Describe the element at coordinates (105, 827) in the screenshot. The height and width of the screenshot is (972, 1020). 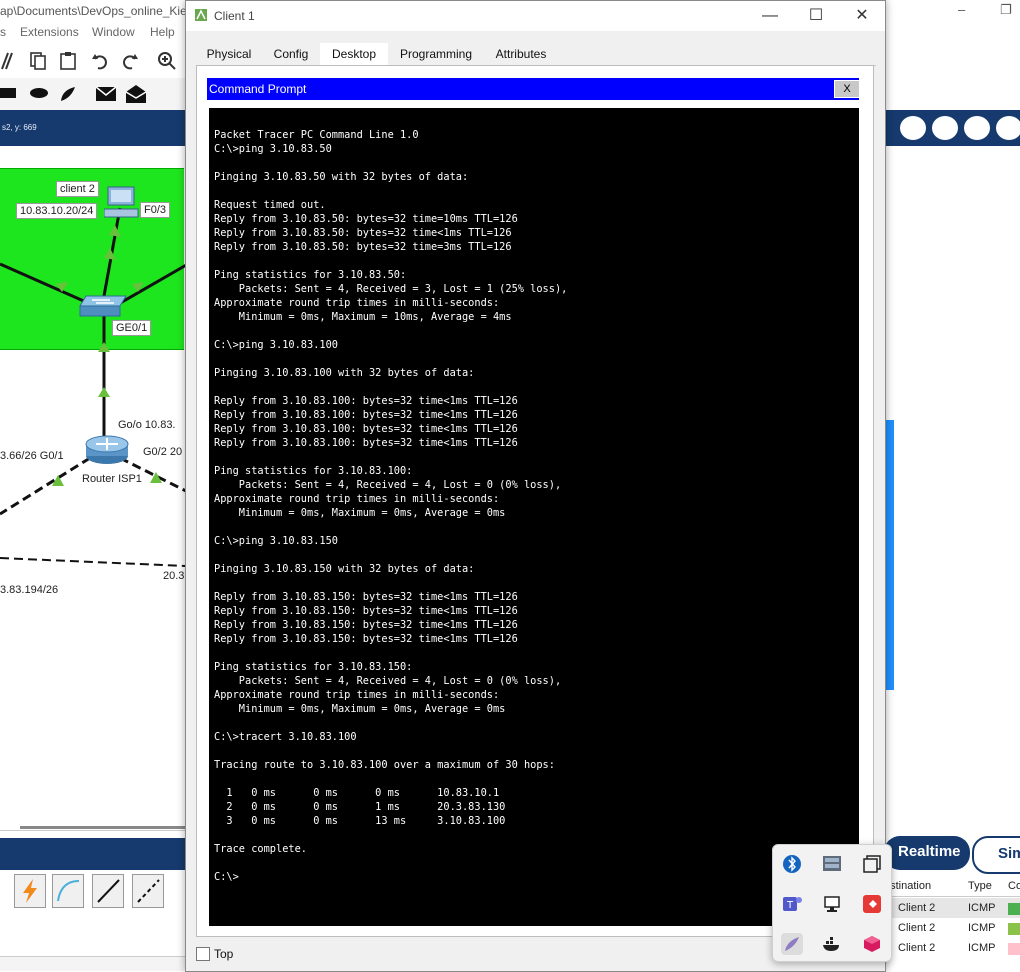
I see `horizontal-scrollbar` at that location.